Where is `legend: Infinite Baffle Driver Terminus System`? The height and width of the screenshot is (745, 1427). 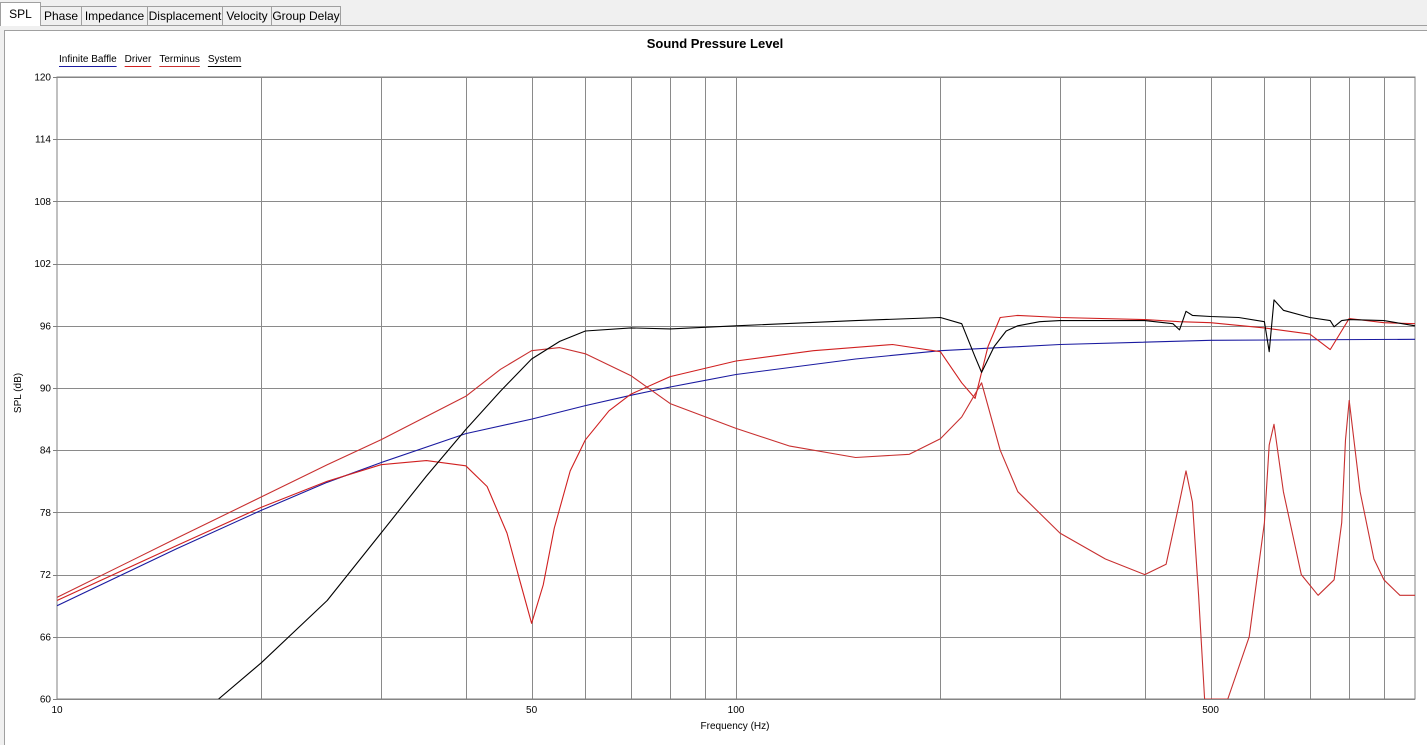 legend: Infinite Baffle Driver Terminus System is located at coordinates (150, 60).